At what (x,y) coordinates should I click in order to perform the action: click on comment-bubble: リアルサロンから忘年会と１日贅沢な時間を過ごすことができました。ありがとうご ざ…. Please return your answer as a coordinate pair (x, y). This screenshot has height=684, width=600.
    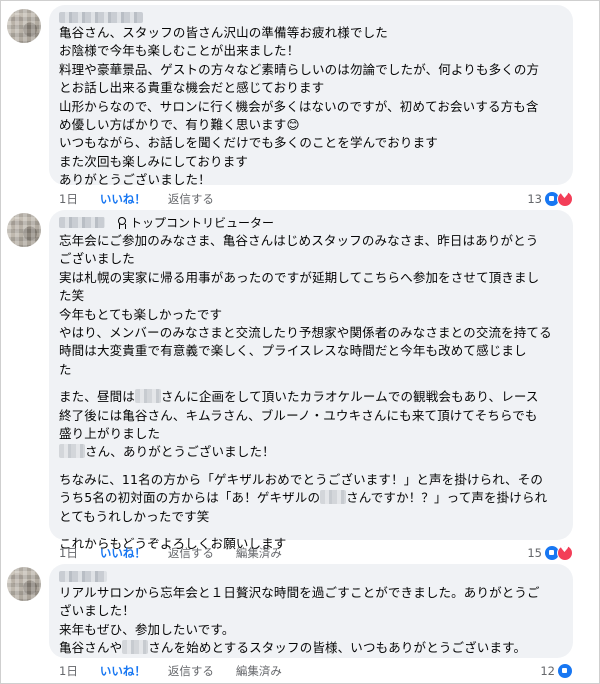
    Looking at the image, I should click on (311, 611).